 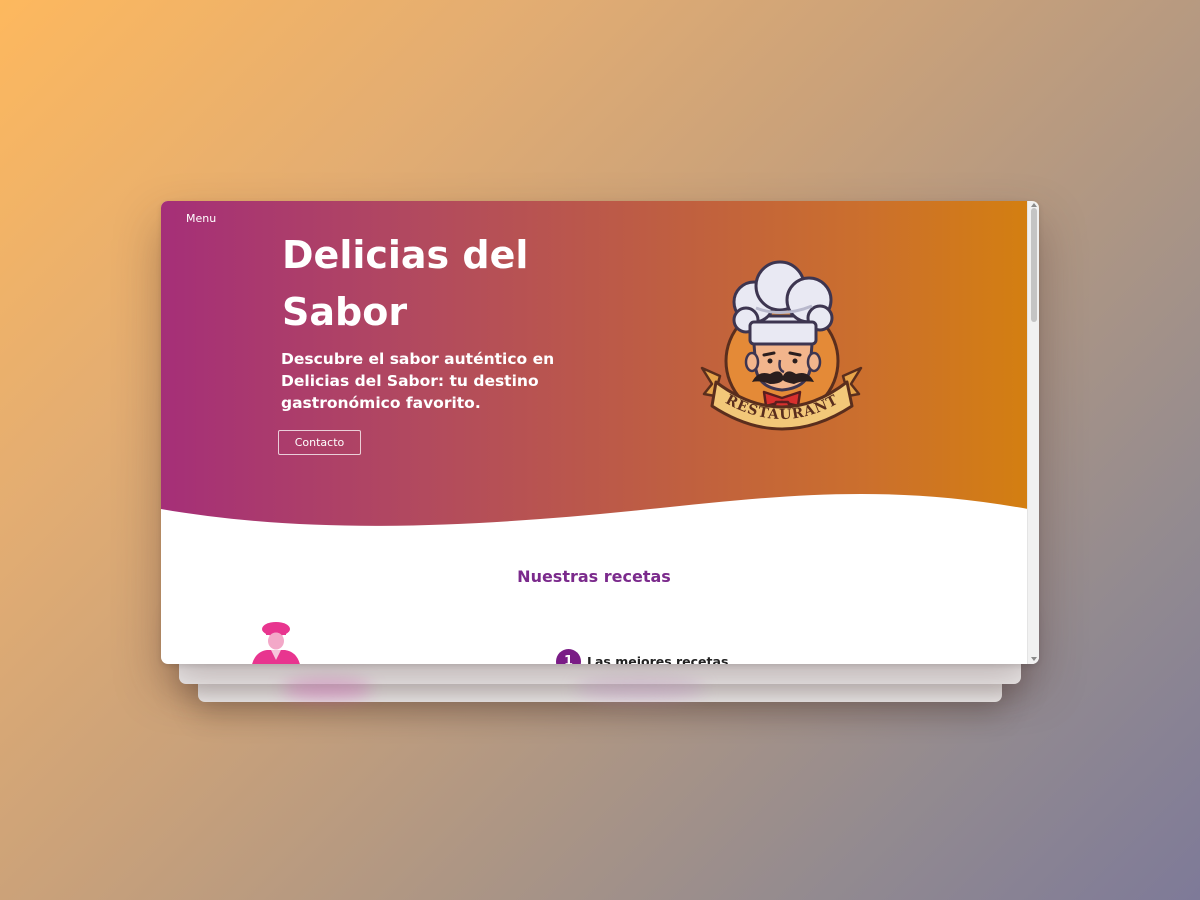 I want to click on contact-button: Contacto, so click(x=319, y=442).